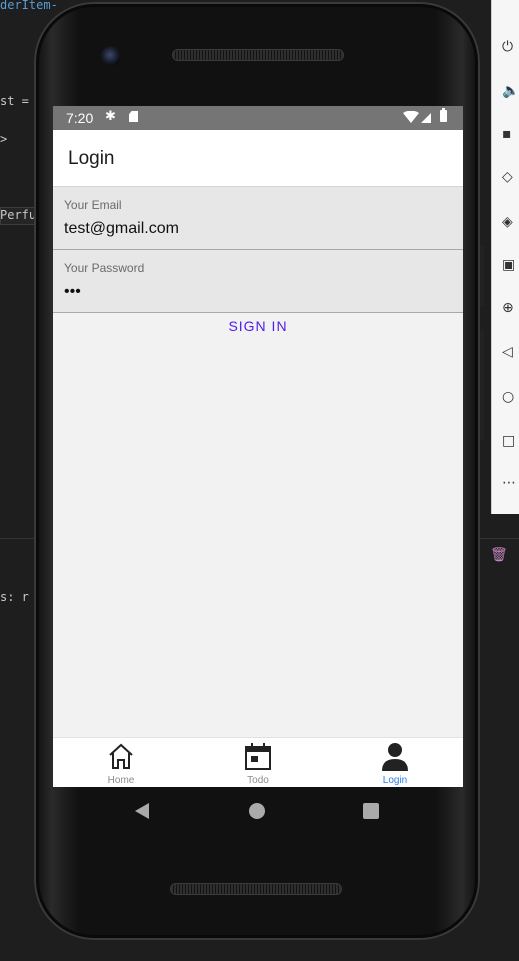  What do you see at coordinates (510, 91) in the screenshot?
I see `volume-up-icon: 🔈` at bounding box center [510, 91].